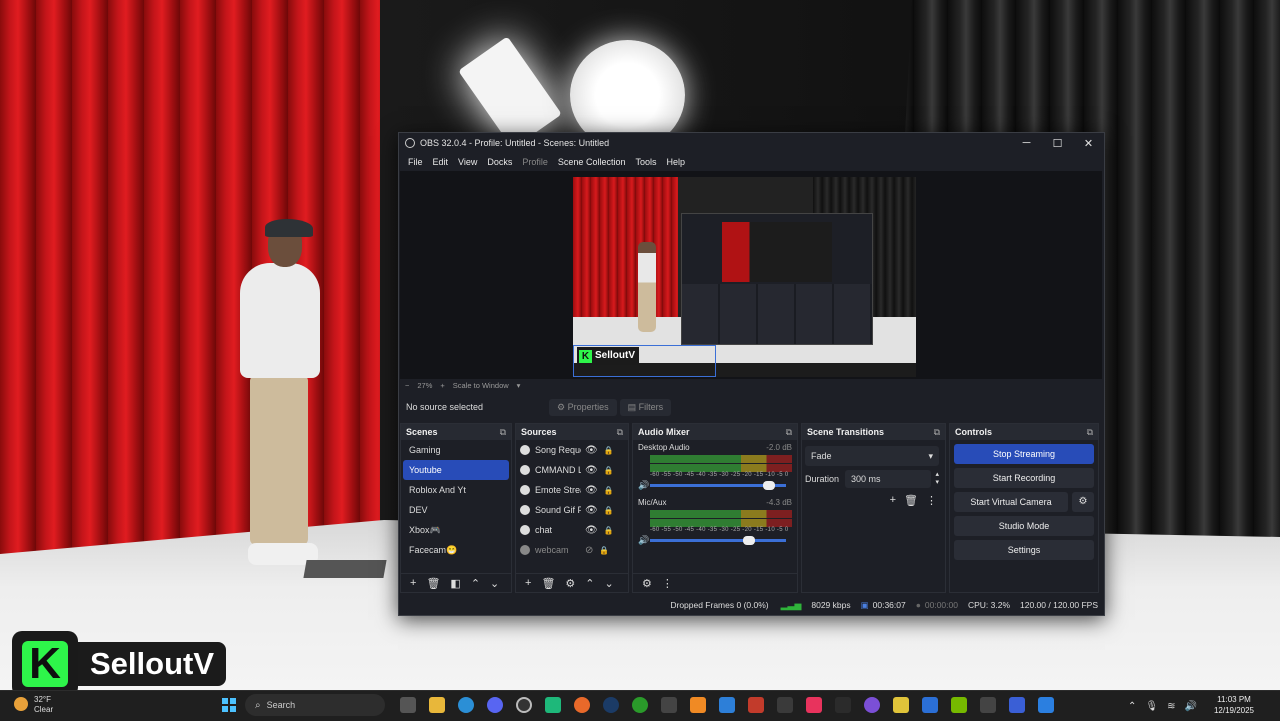 This screenshot has height=721, width=1280. What do you see at coordinates (33, 705) in the screenshot?
I see `weather-widget: 32°F Clear` at bounding box center [33, 705].